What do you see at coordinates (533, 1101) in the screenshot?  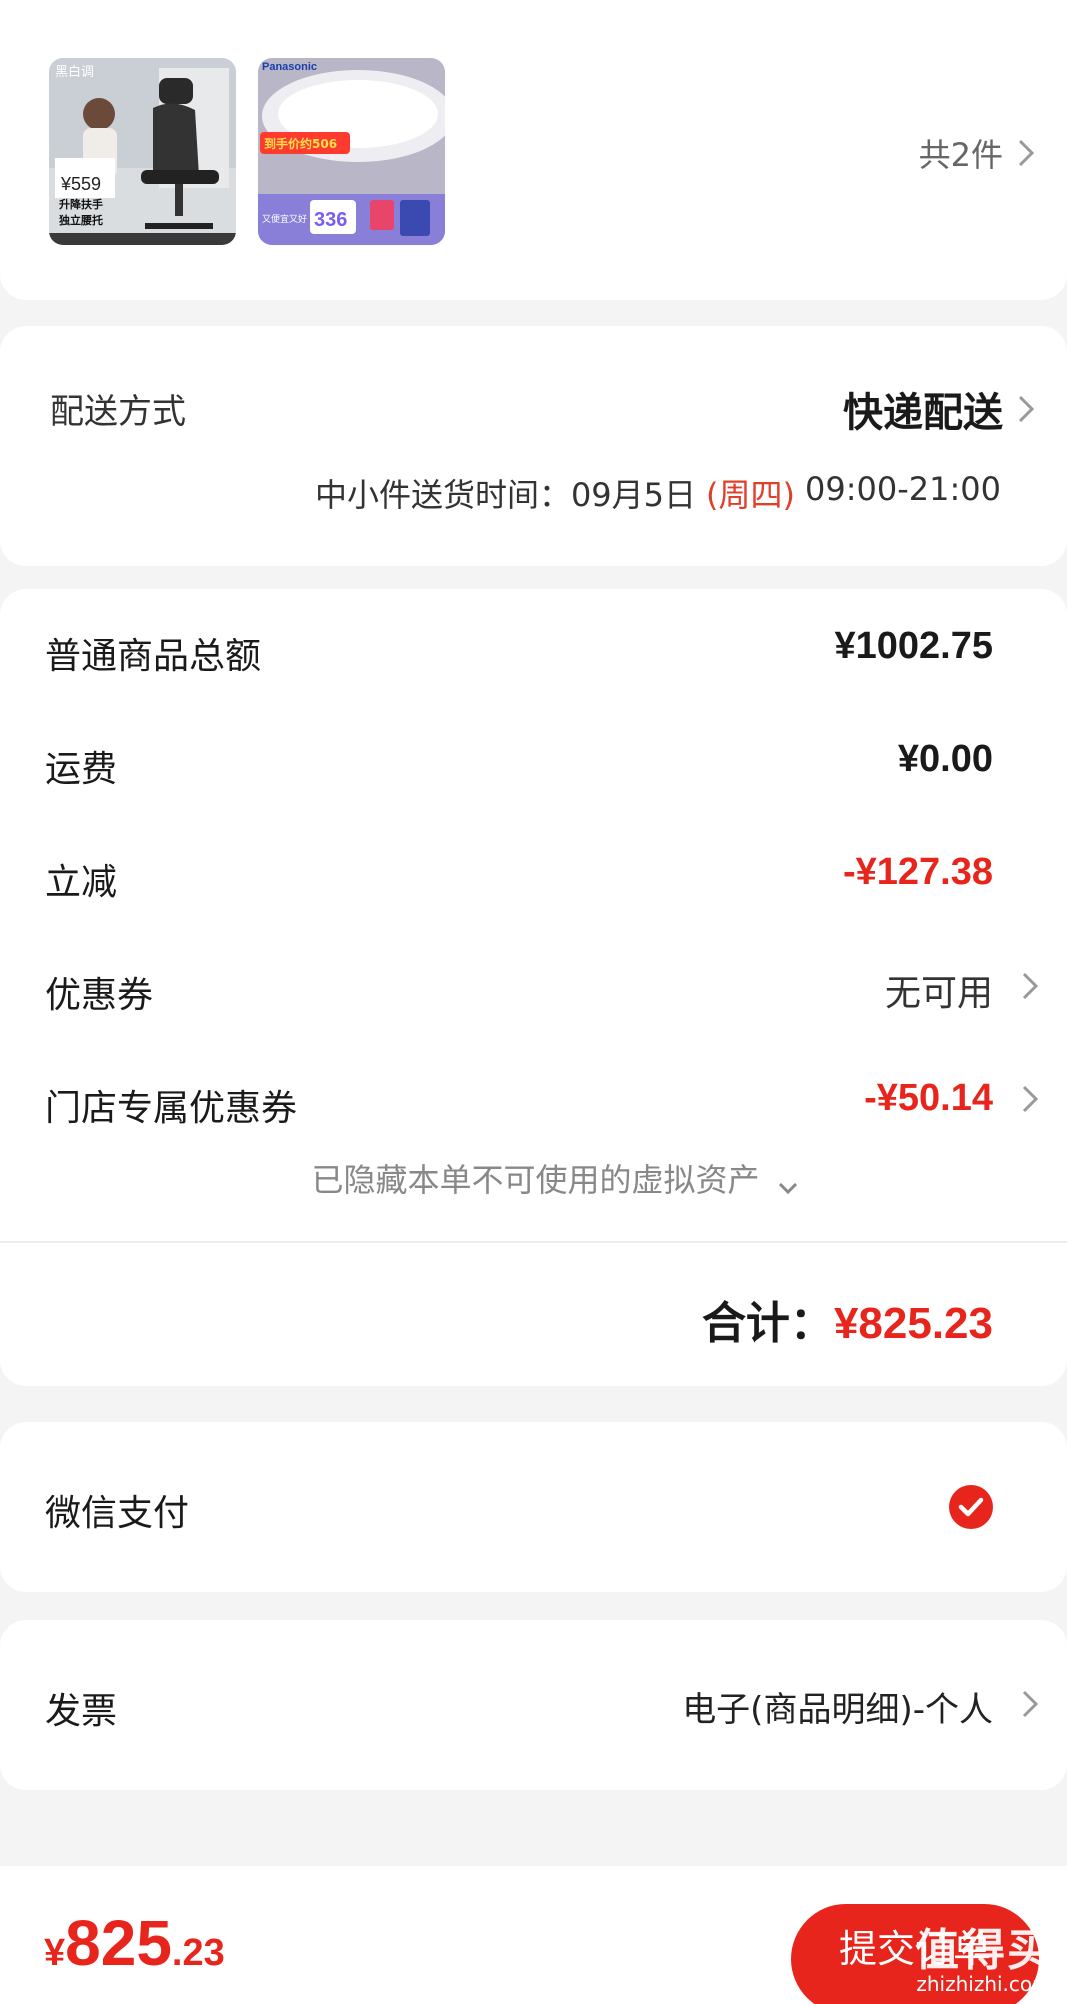 I see `store-coupon-row: 门店专属优惠券 -¥50.14` at bounding box center [533, 1101].